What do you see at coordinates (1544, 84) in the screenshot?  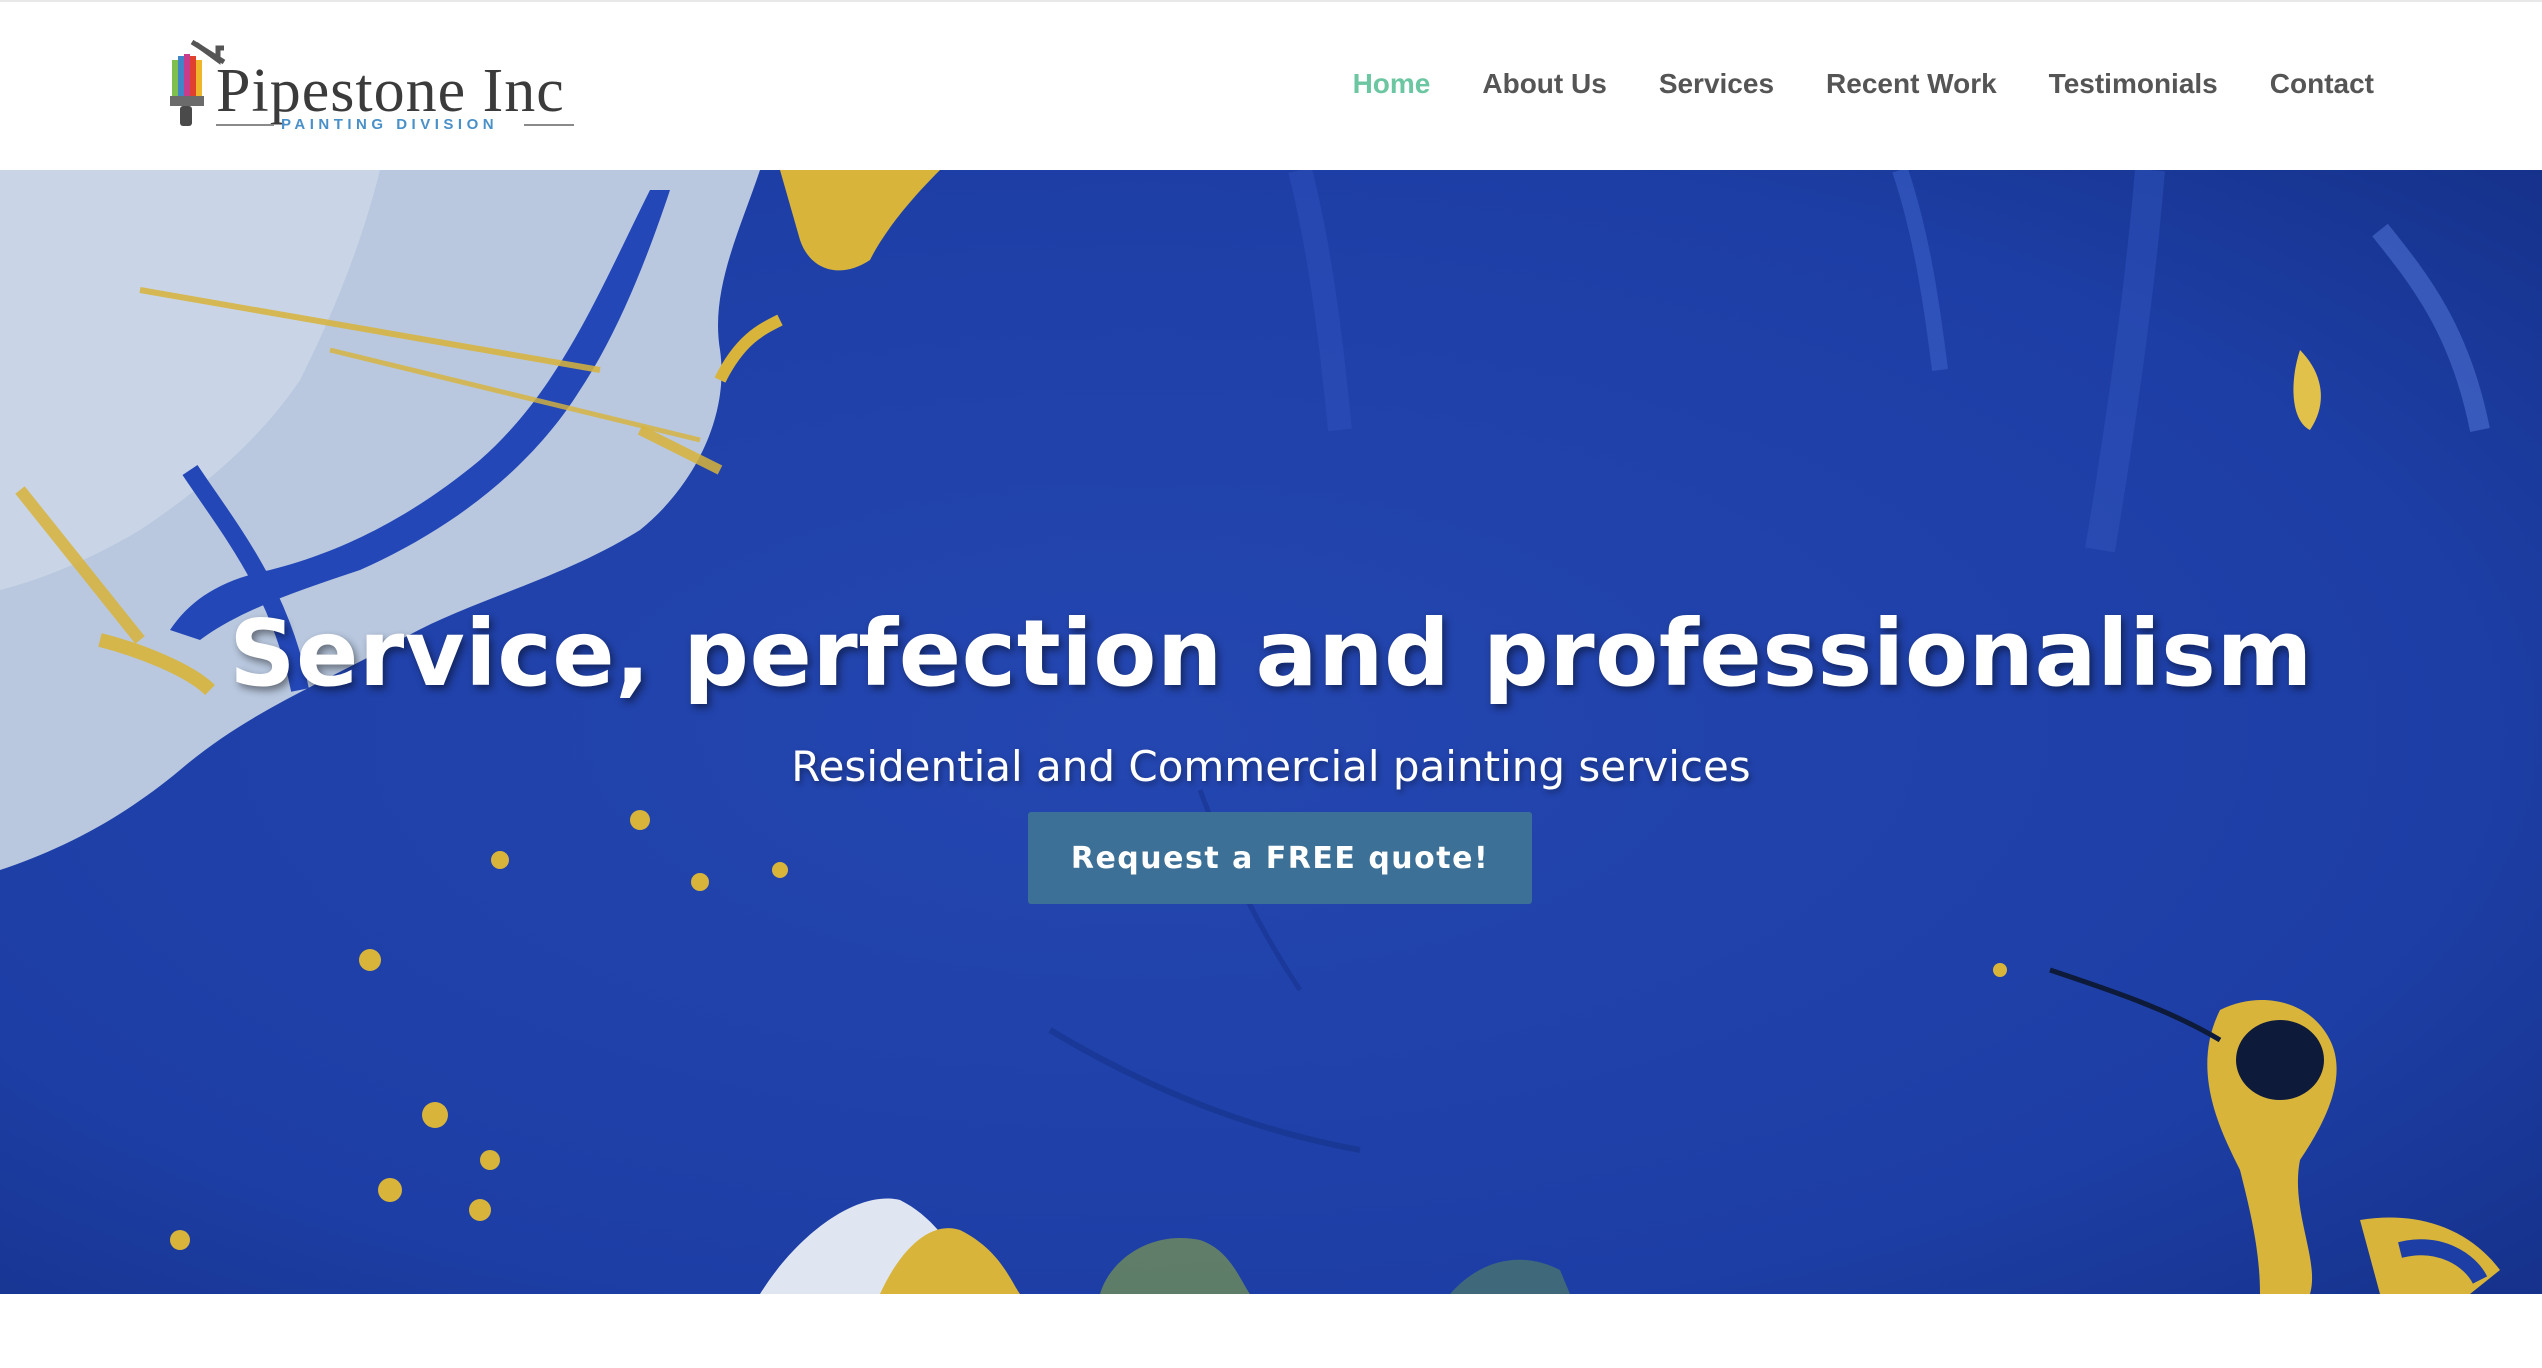 I see `nav-about-us: About Us` at bounding box center [1544, 84].